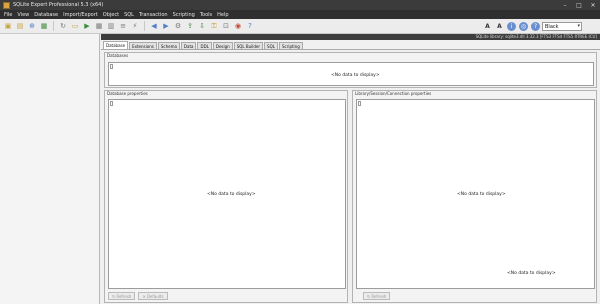  I want to click on refresh-button-2: ↻ Refresh, so click(377, 296).